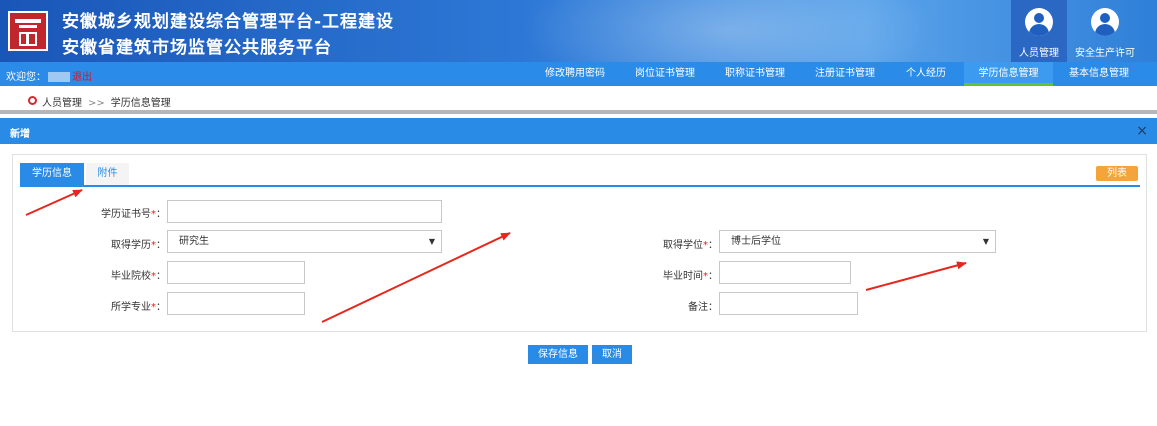 This screenshot has height=426, width=1157. Describe the element at coordinates (107, 174) in the screenshot. I see `tab-attachment: 附件` at that location.